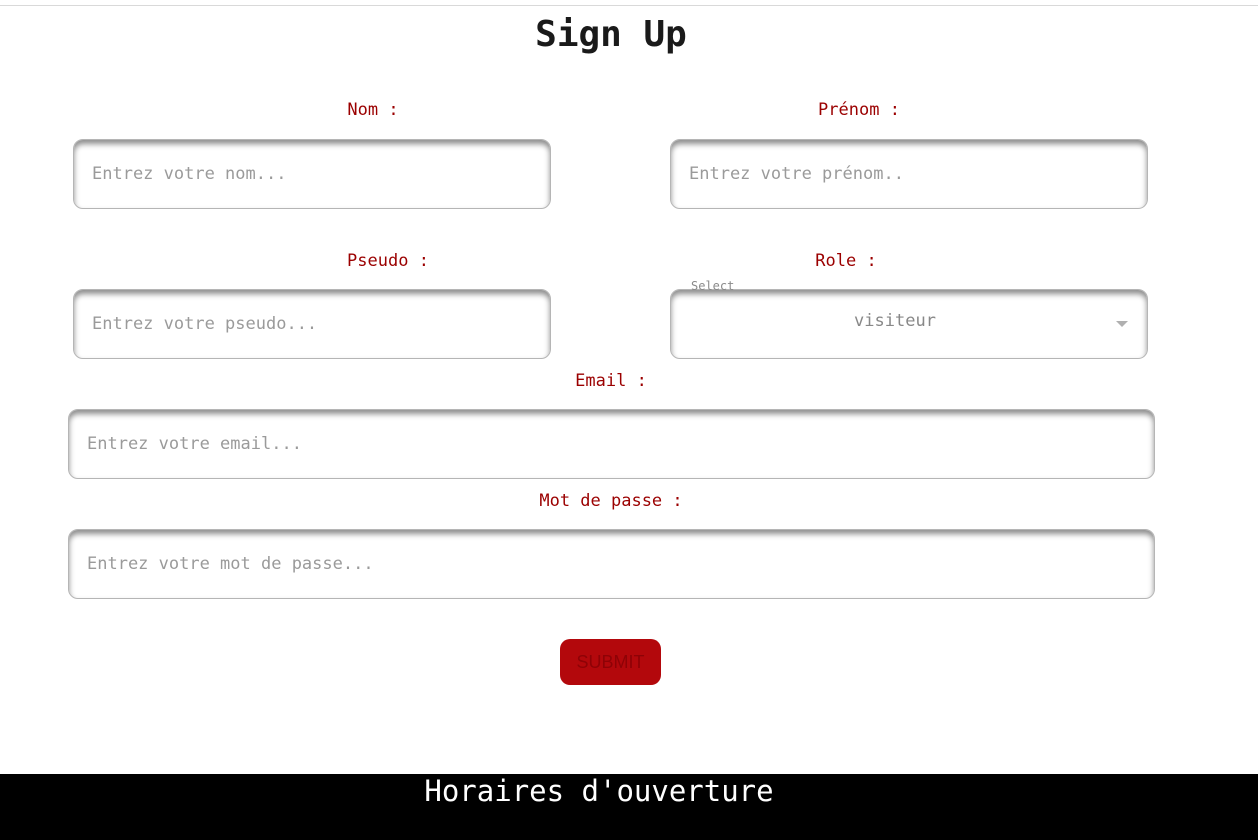 This screenshot has height=840, width=1258. Describe the element at coordinates (629, 5) in the screenshot. I see `top-border` at that location.